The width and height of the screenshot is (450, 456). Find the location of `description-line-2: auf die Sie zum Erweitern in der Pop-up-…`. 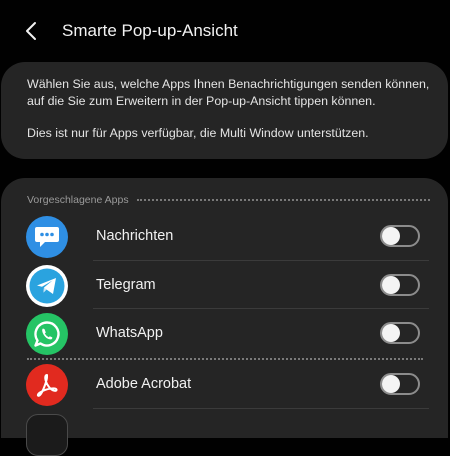

description-line-2: auf die Sie zum Erweitern in der Pop-up-… is located at coordinates (201, 101).